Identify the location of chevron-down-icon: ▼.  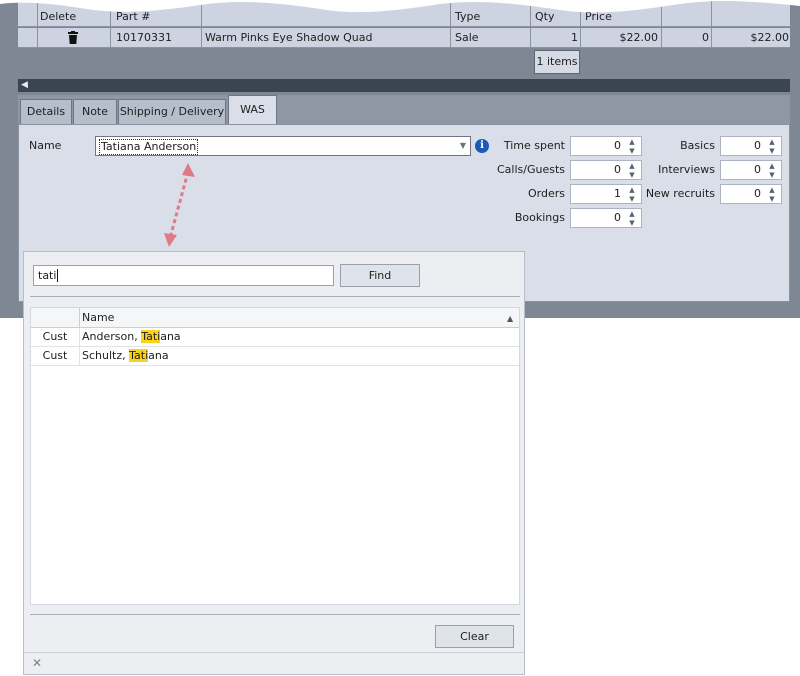
(463, 145).